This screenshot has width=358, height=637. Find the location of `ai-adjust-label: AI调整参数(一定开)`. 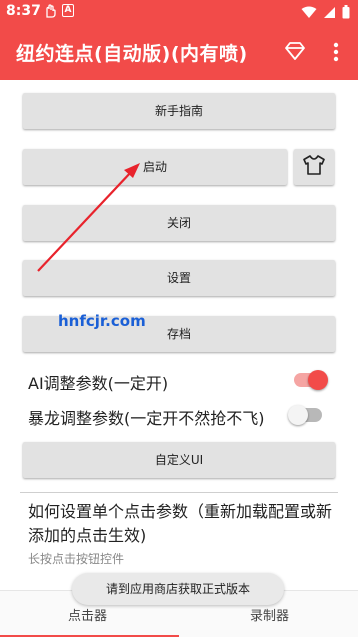

ai-adjust-label: AI调整参数(一定开) is located at coordinates (98, 383).